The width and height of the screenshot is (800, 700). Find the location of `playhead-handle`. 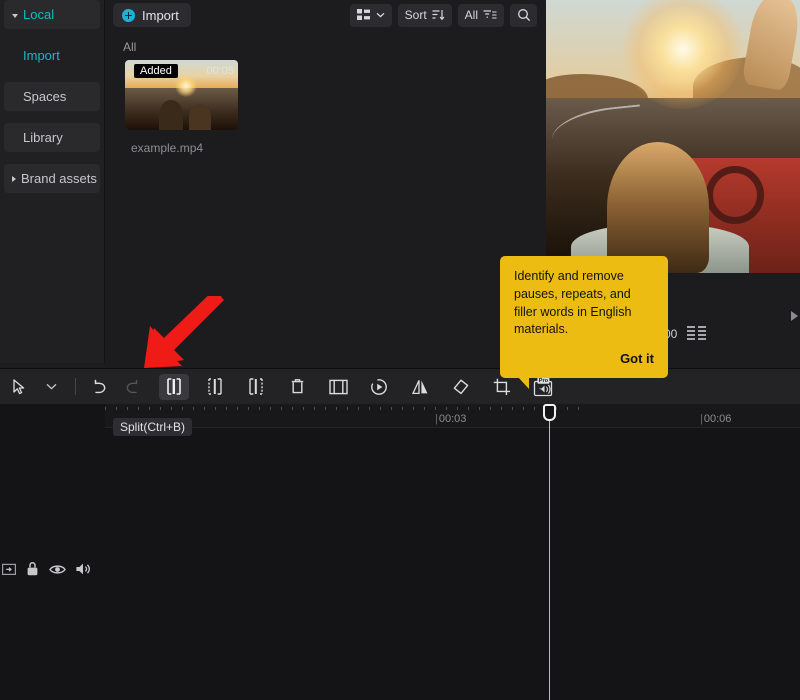

playhead-handle is located at coordinates (549, 412).